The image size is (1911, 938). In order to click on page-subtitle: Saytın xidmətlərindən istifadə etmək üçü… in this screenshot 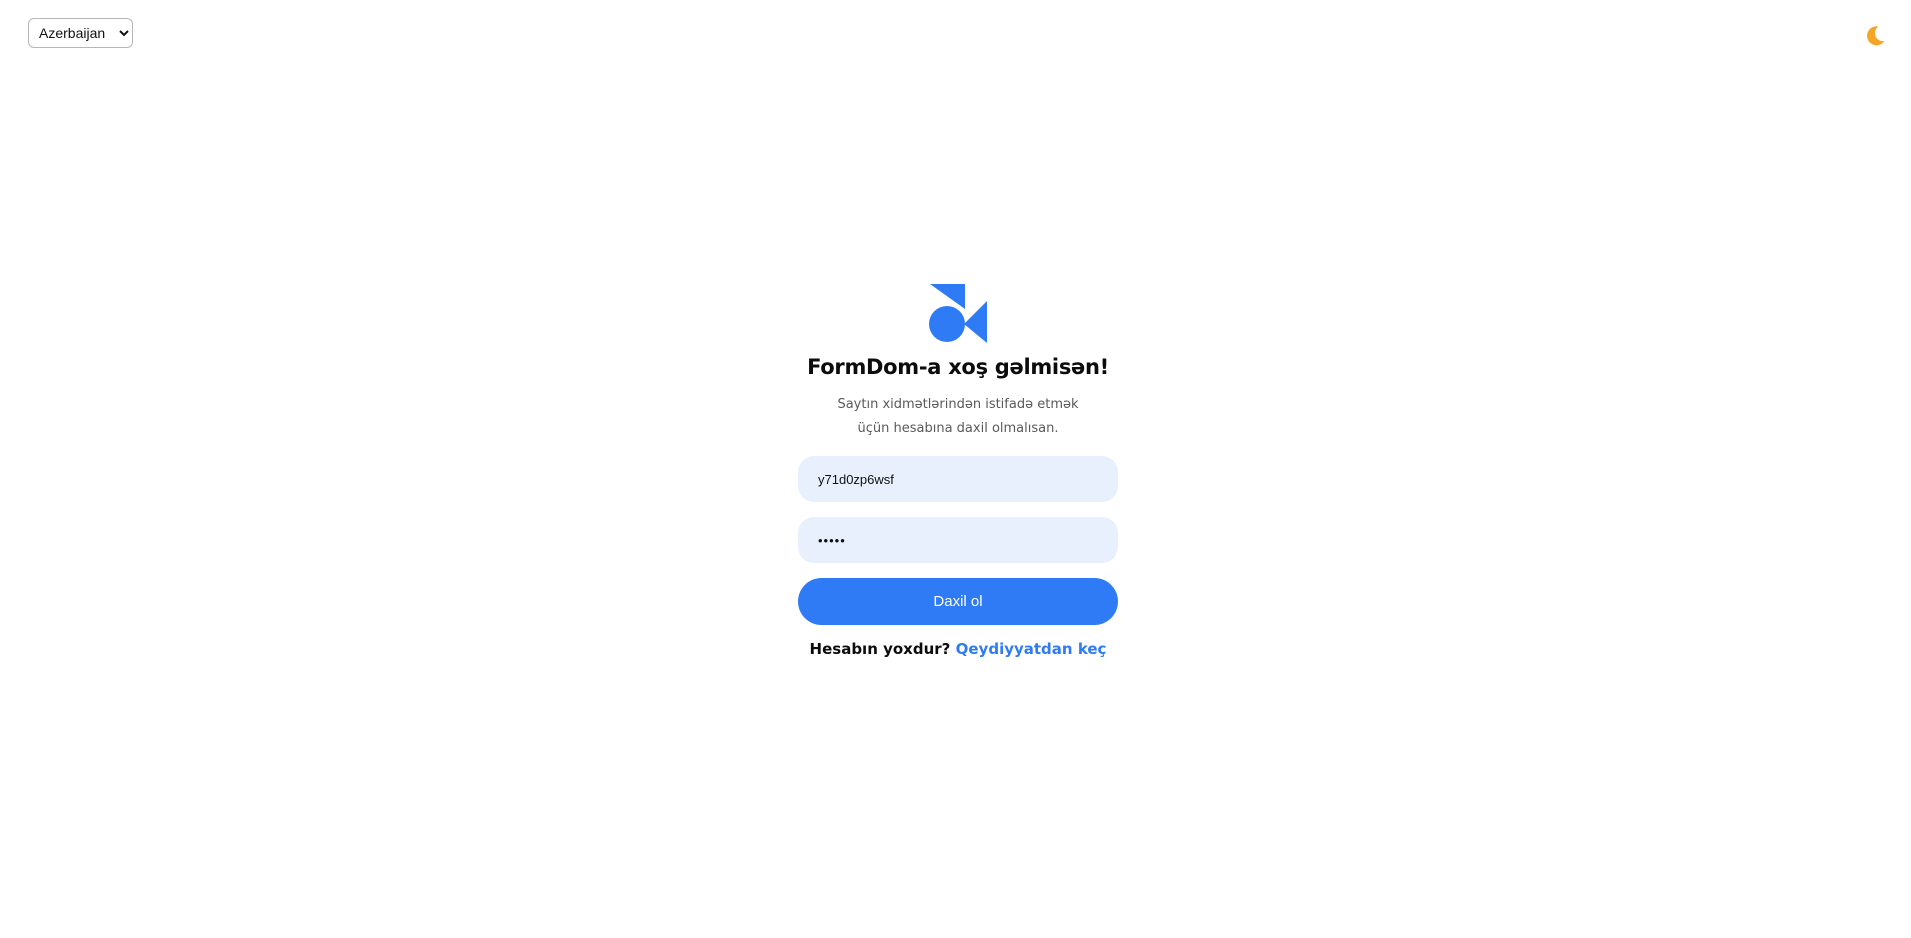, I will do `click(958, 416)`.